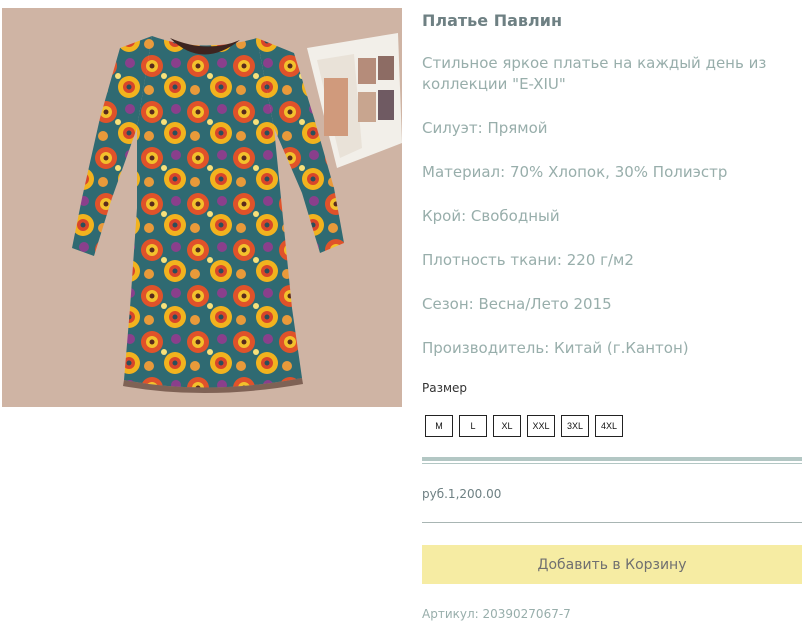  I want to click on size-option-3xl: 3XL, so click(575, 426).